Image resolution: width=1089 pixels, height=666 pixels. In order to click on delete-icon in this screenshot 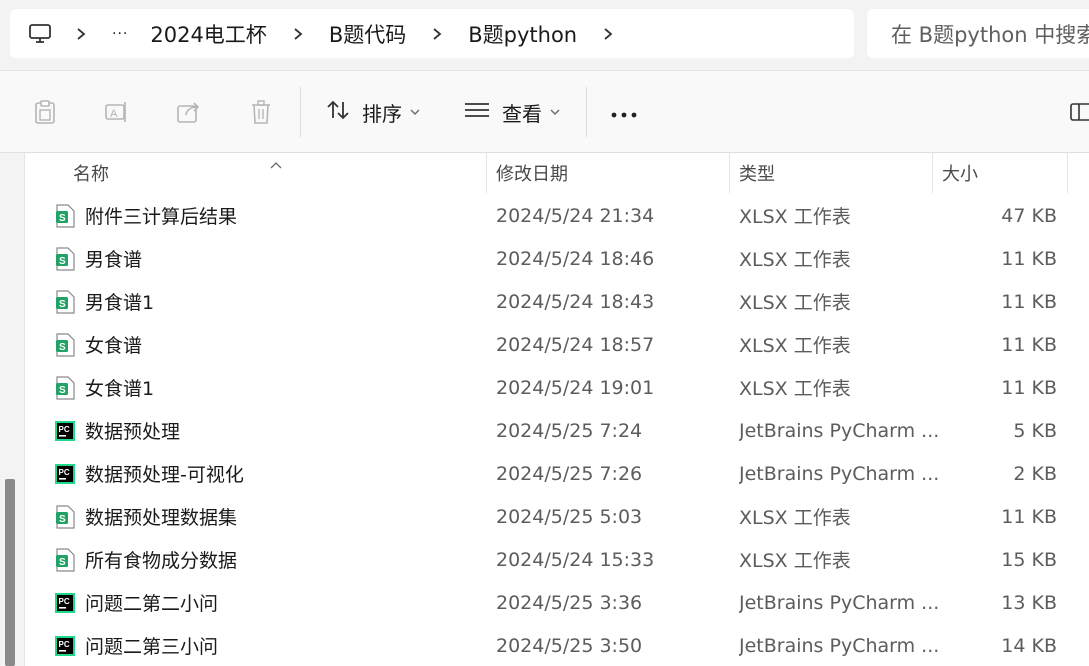, I will do `click(261, 112)`.